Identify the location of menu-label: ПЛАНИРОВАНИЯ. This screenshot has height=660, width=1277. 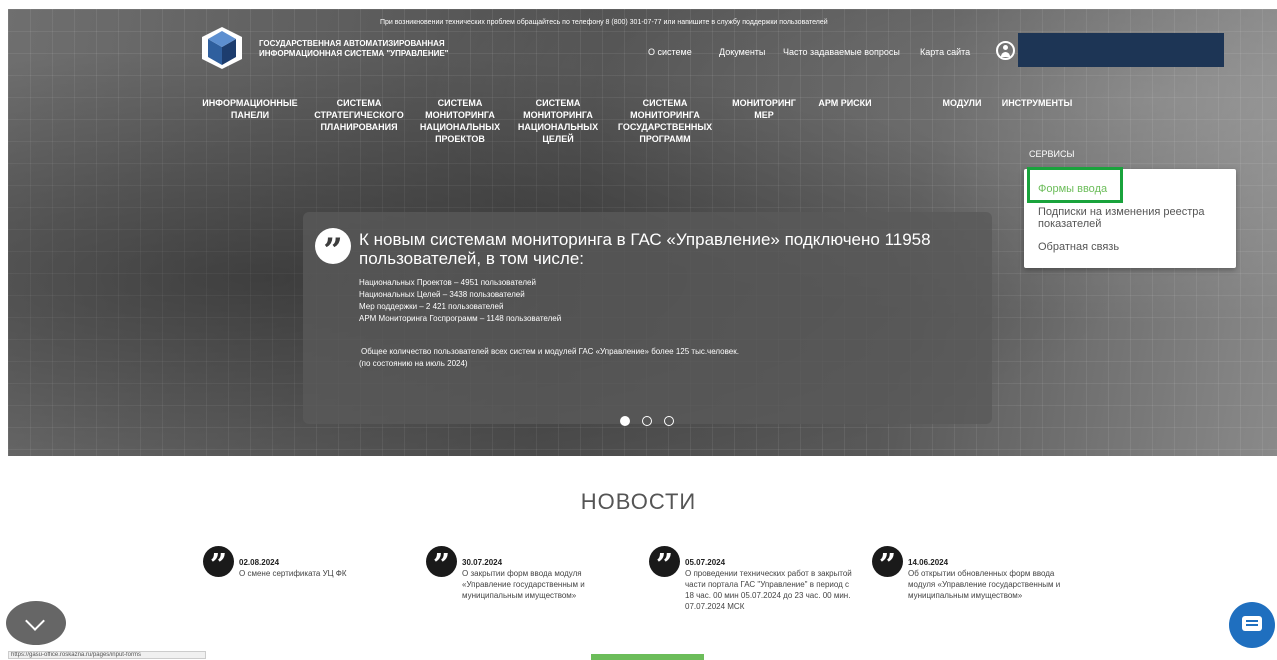
(359, 127).